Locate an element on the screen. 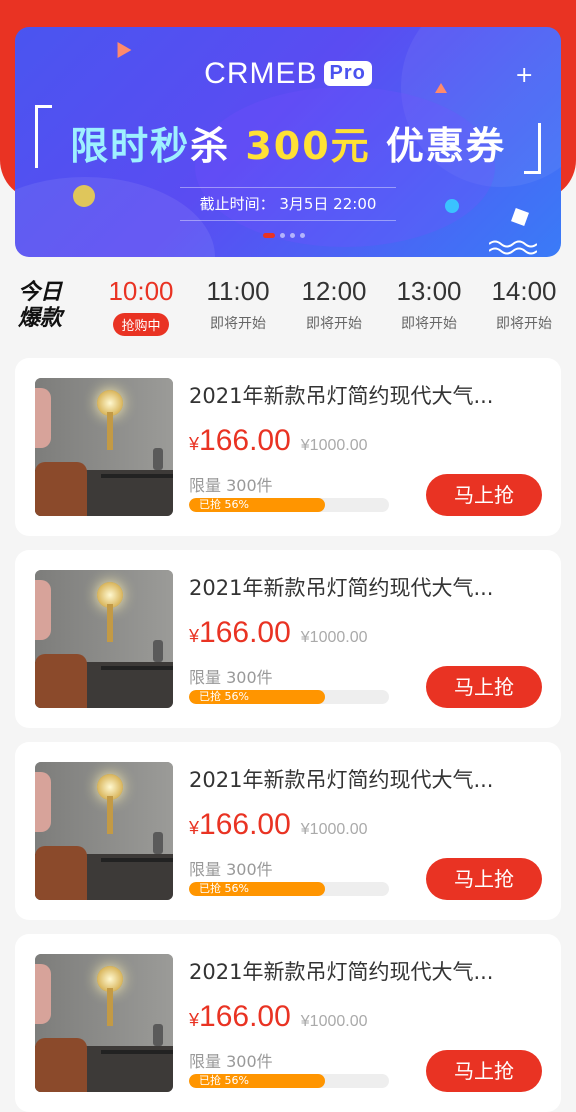 The image size is (576, 1112). time-slot: 11:00 即将开始 is located at coordinates (238, 304).